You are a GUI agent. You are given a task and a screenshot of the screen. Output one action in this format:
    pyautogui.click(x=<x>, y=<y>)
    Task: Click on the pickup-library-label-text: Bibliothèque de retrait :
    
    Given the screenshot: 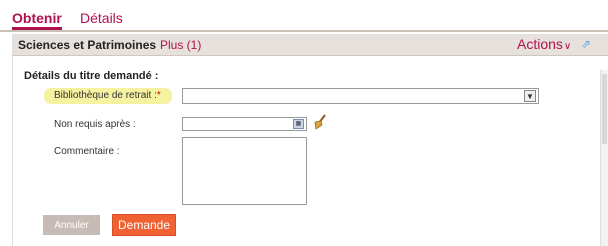 What is the action you would take?
    pyautogui.click(x=105, y=95)
    